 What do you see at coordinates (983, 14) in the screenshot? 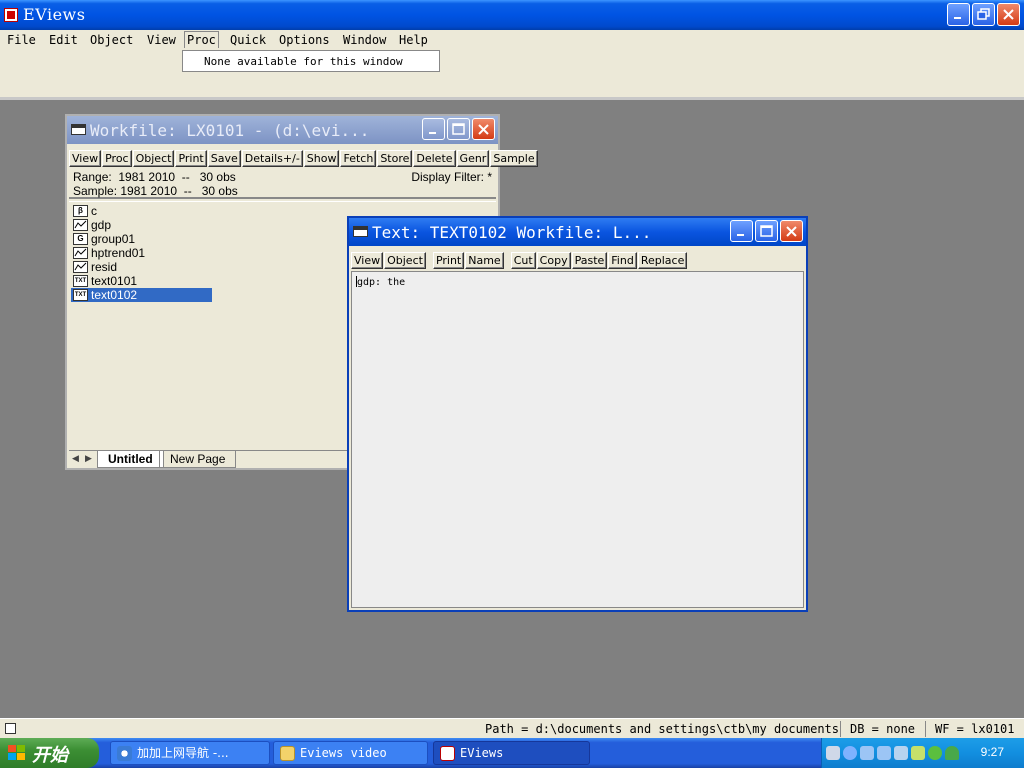
I see `restore-button` at bounding box center [983, 14].